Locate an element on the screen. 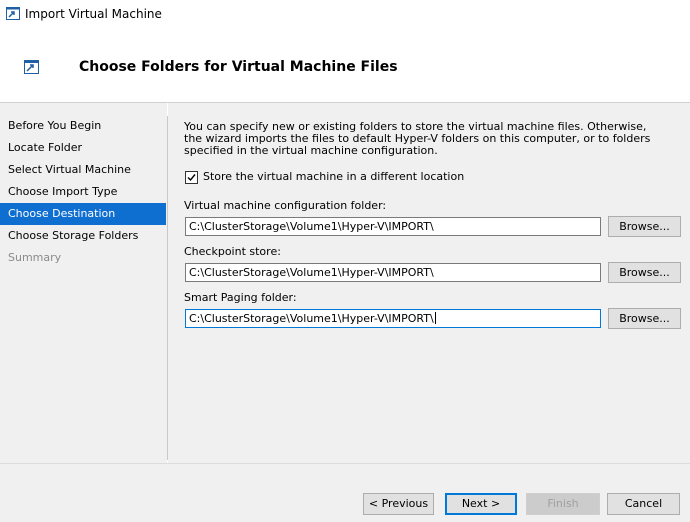 This screenshot has width=690, height=522. store-different-location-checkbox is located at coordinates (191, 177).